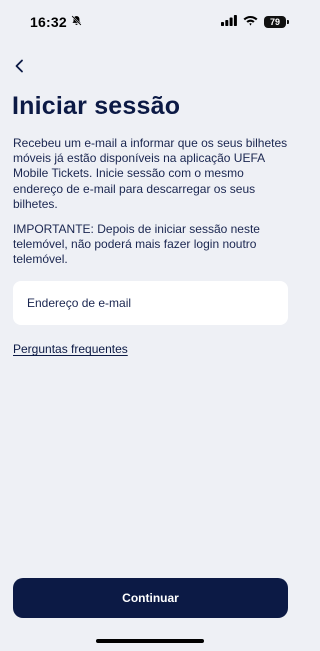 This screenshot has width=320, height=651. I want to click on battery-icon: 79, so click(276, 22).